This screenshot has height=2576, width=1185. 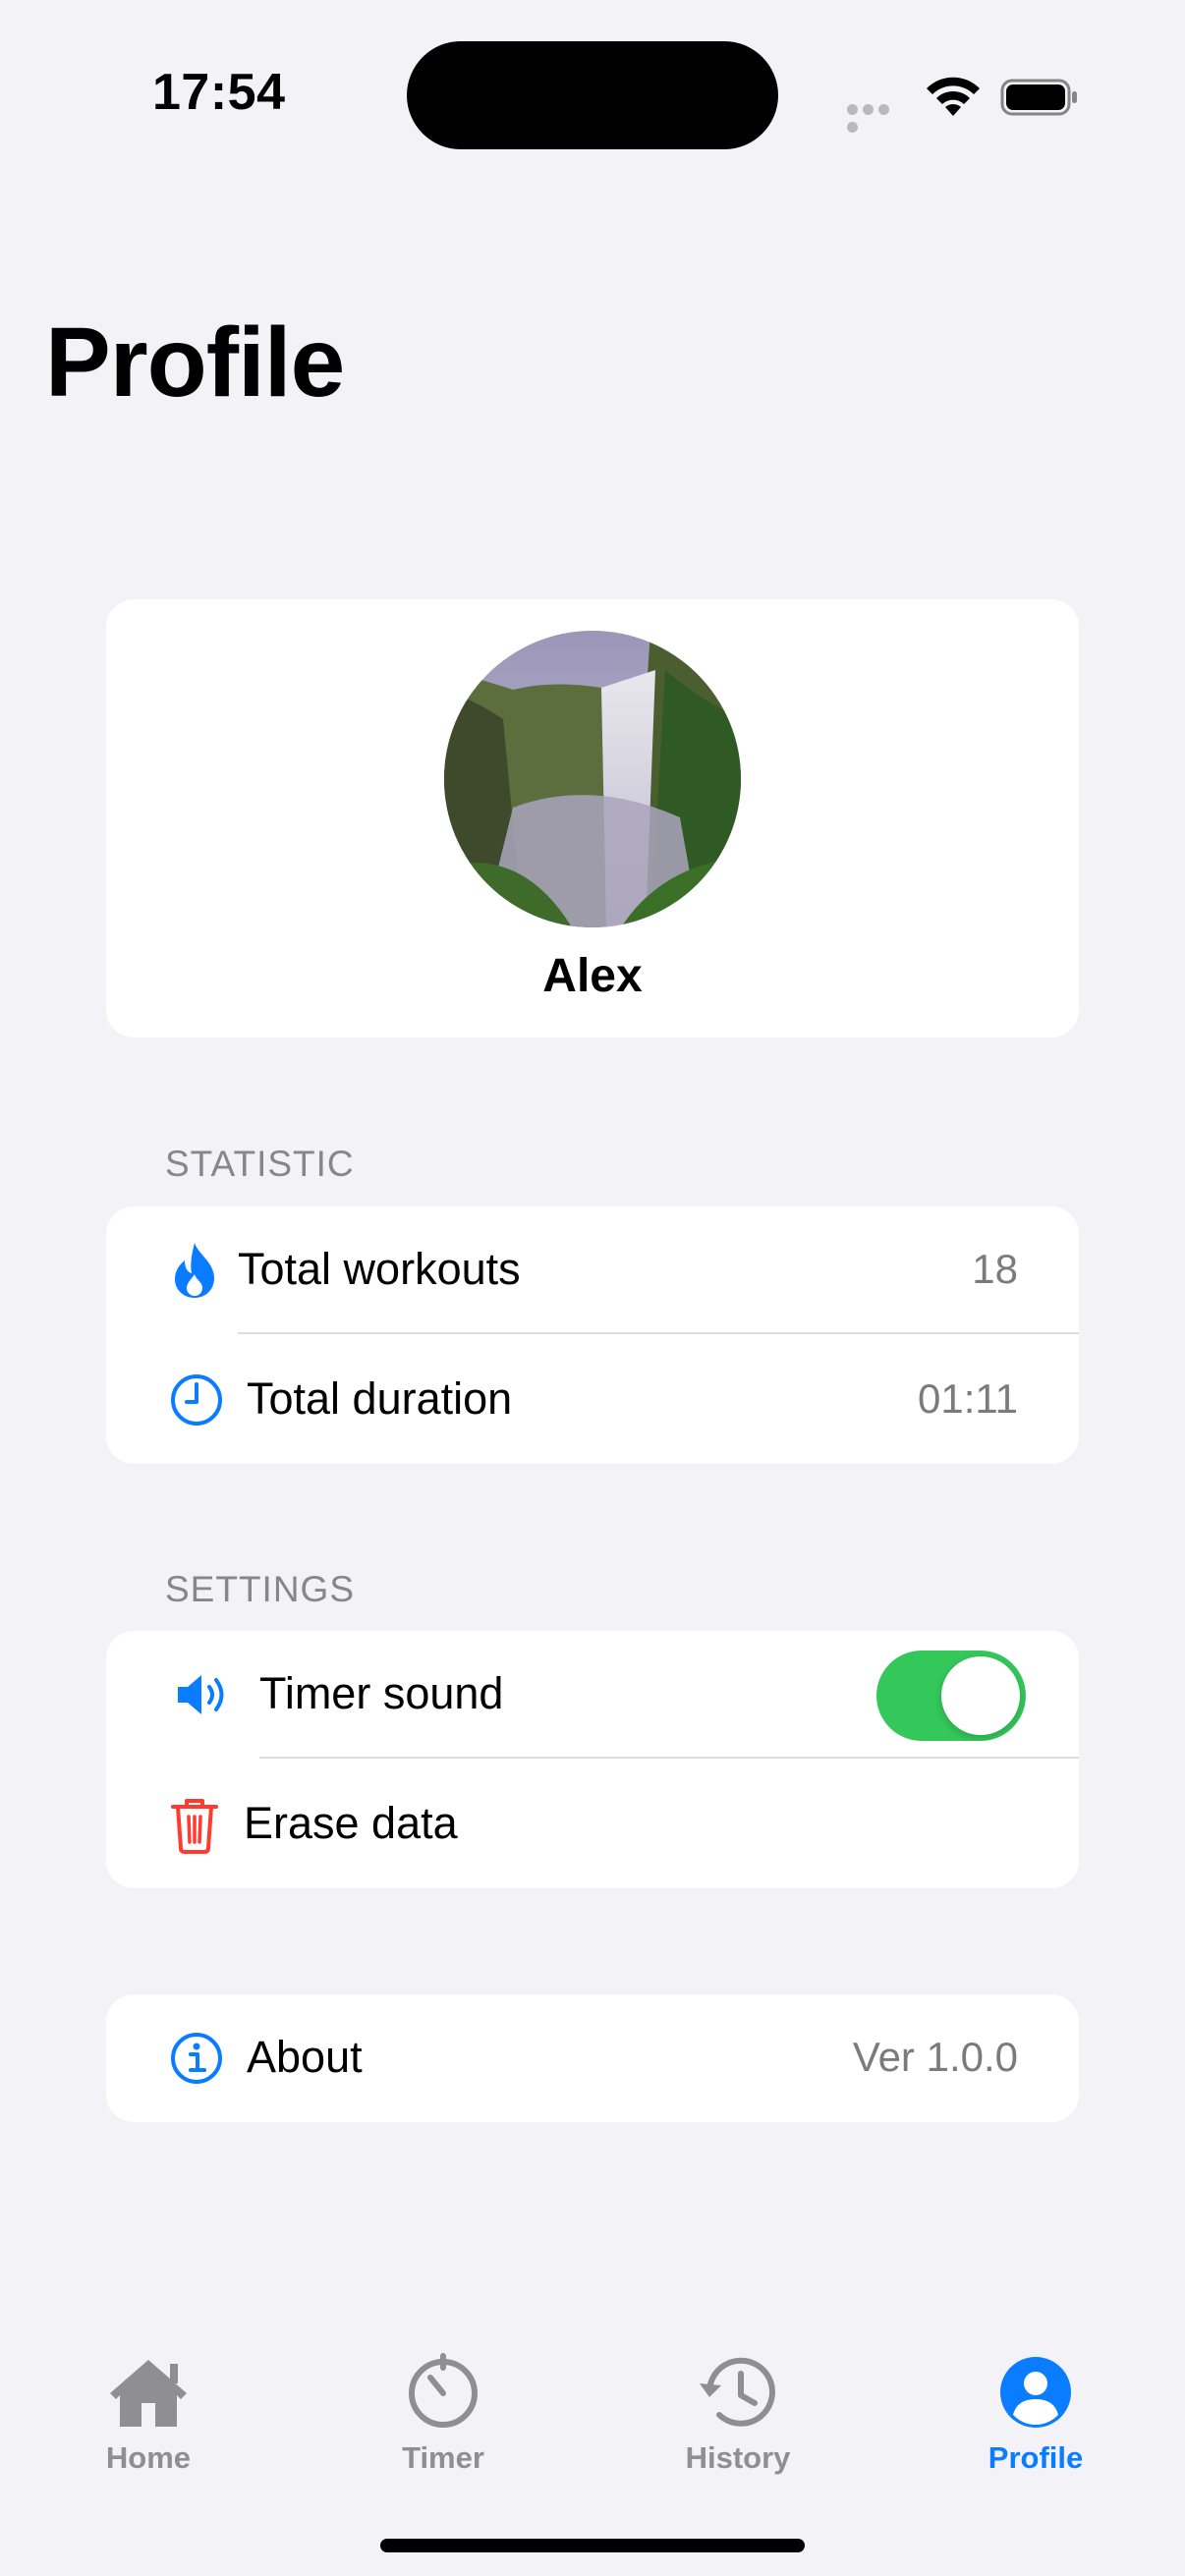 I want to click on dynamic-island, so click(x=592, y=95).